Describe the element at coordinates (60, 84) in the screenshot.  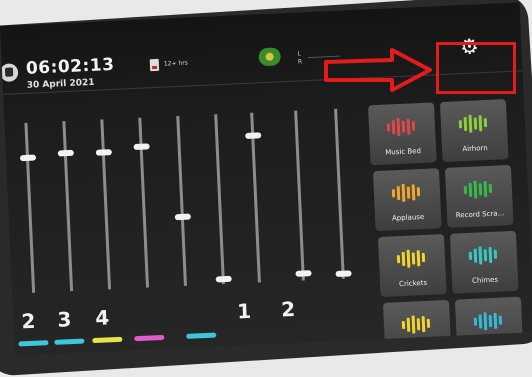
I see `clock-date: 30 April 2021` at that location.